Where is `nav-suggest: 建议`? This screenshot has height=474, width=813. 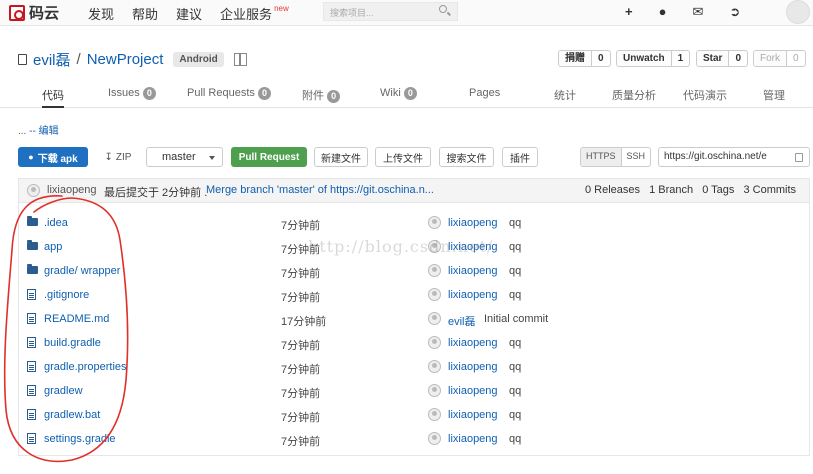
nav-suggest: 建议 is located at coordinates (189, 13).